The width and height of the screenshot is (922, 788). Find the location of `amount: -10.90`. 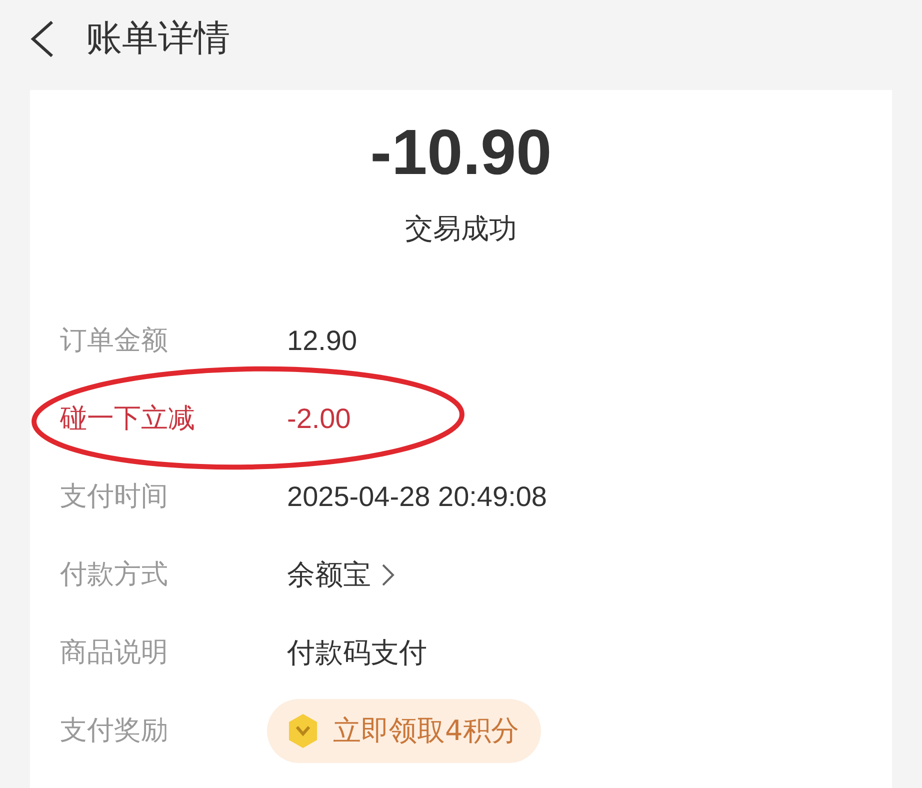

amount: -10.90 is located at coordinates (461, 152).